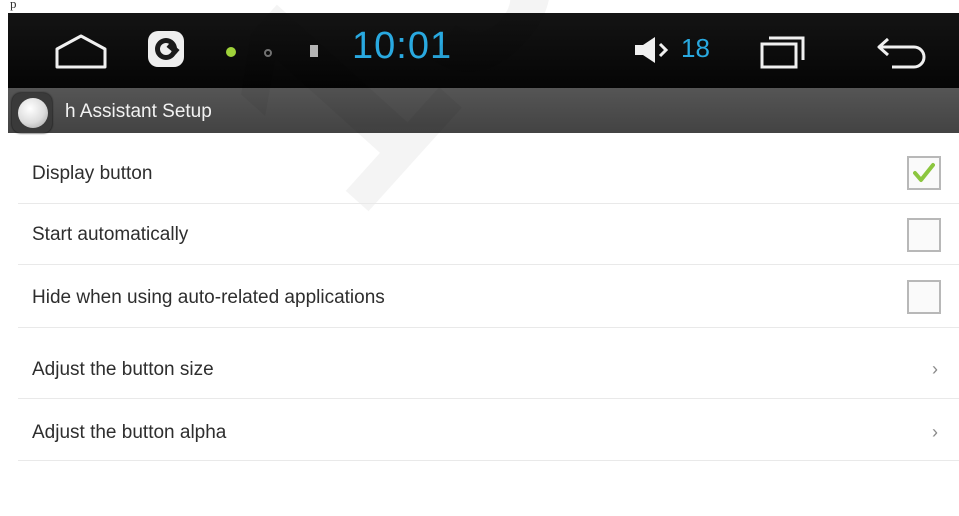 The height and width of the screenshot is (516, 959). Describe the element at coordinates (110, 234) in the screenshot. I see `setting-label: Start automatically` at that location.